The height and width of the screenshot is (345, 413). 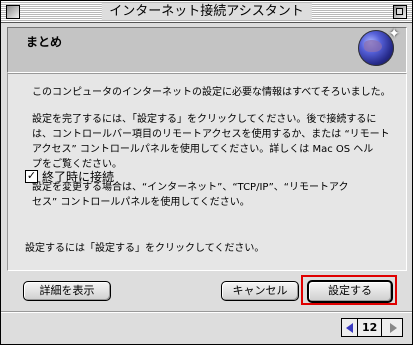 I want to click on connect-on-exit-checkbox: ✓, so click(x=31, y=176).